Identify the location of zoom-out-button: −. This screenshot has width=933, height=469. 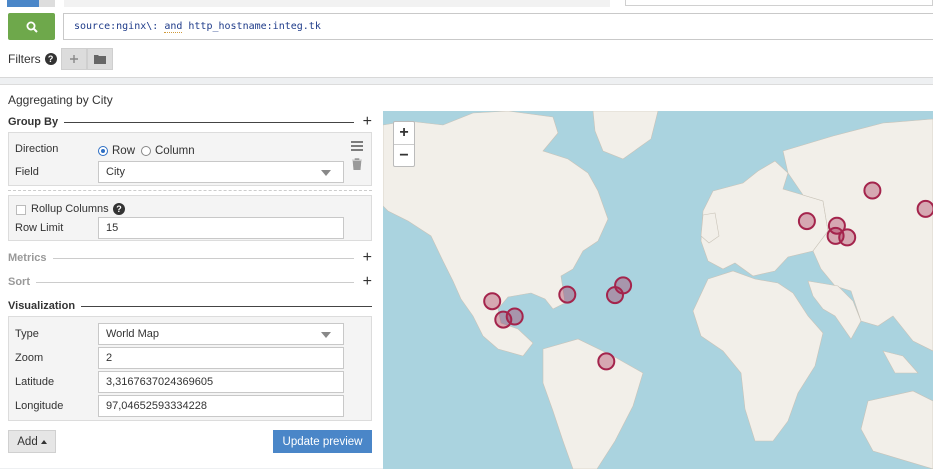
(404, 155).